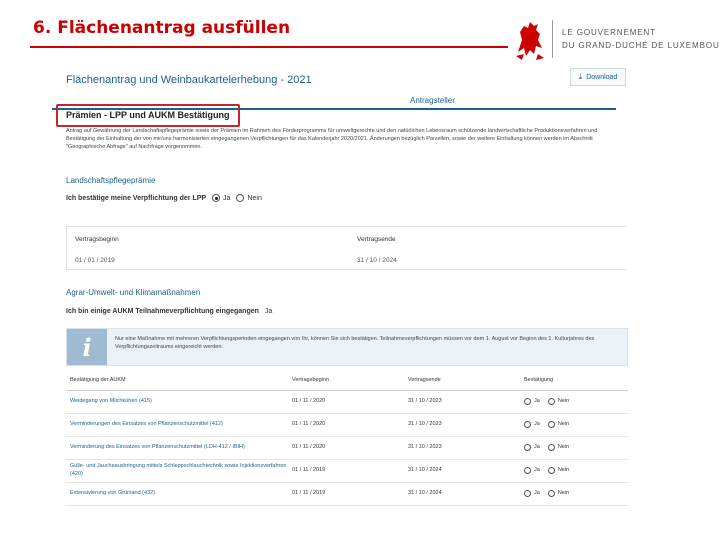 This screenshot has width=720, height=540. I want to click on lpp-begin-value: 01 / 01 / 2019, so click(95, 260).